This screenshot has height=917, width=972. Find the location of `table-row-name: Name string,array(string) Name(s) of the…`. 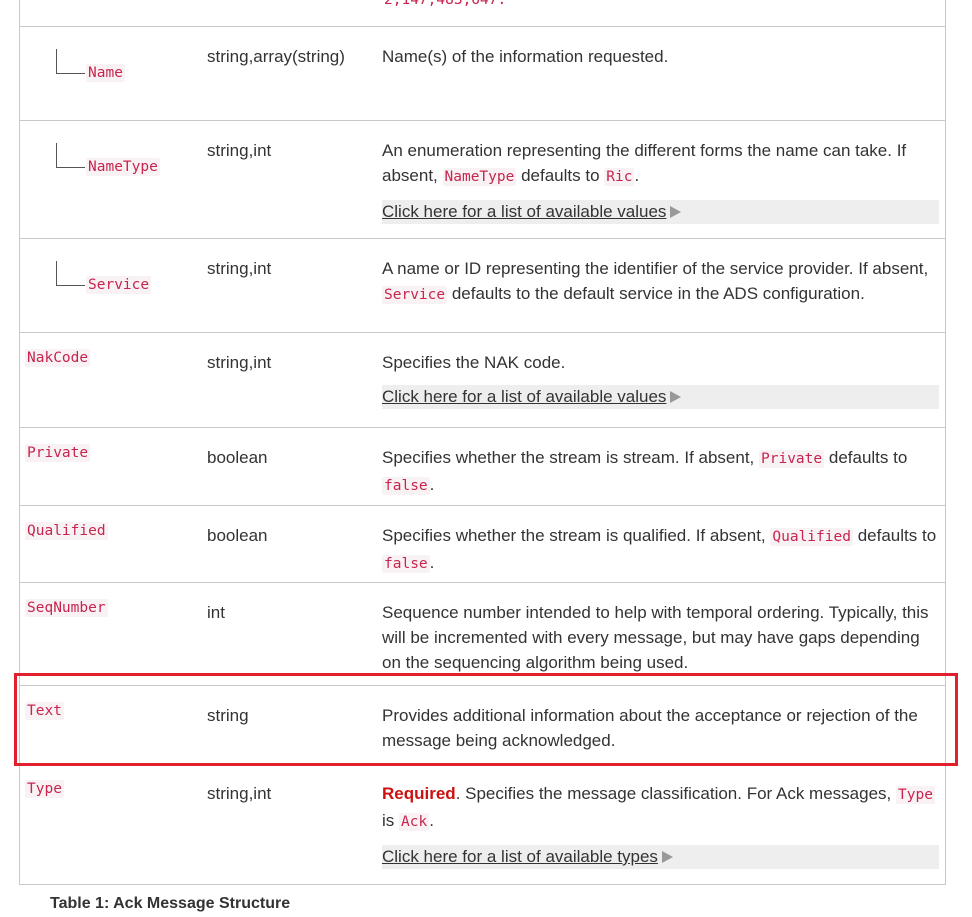

table-row-name: Name string,array(string) Name(s) of the… is located at coordinates (482, 73).